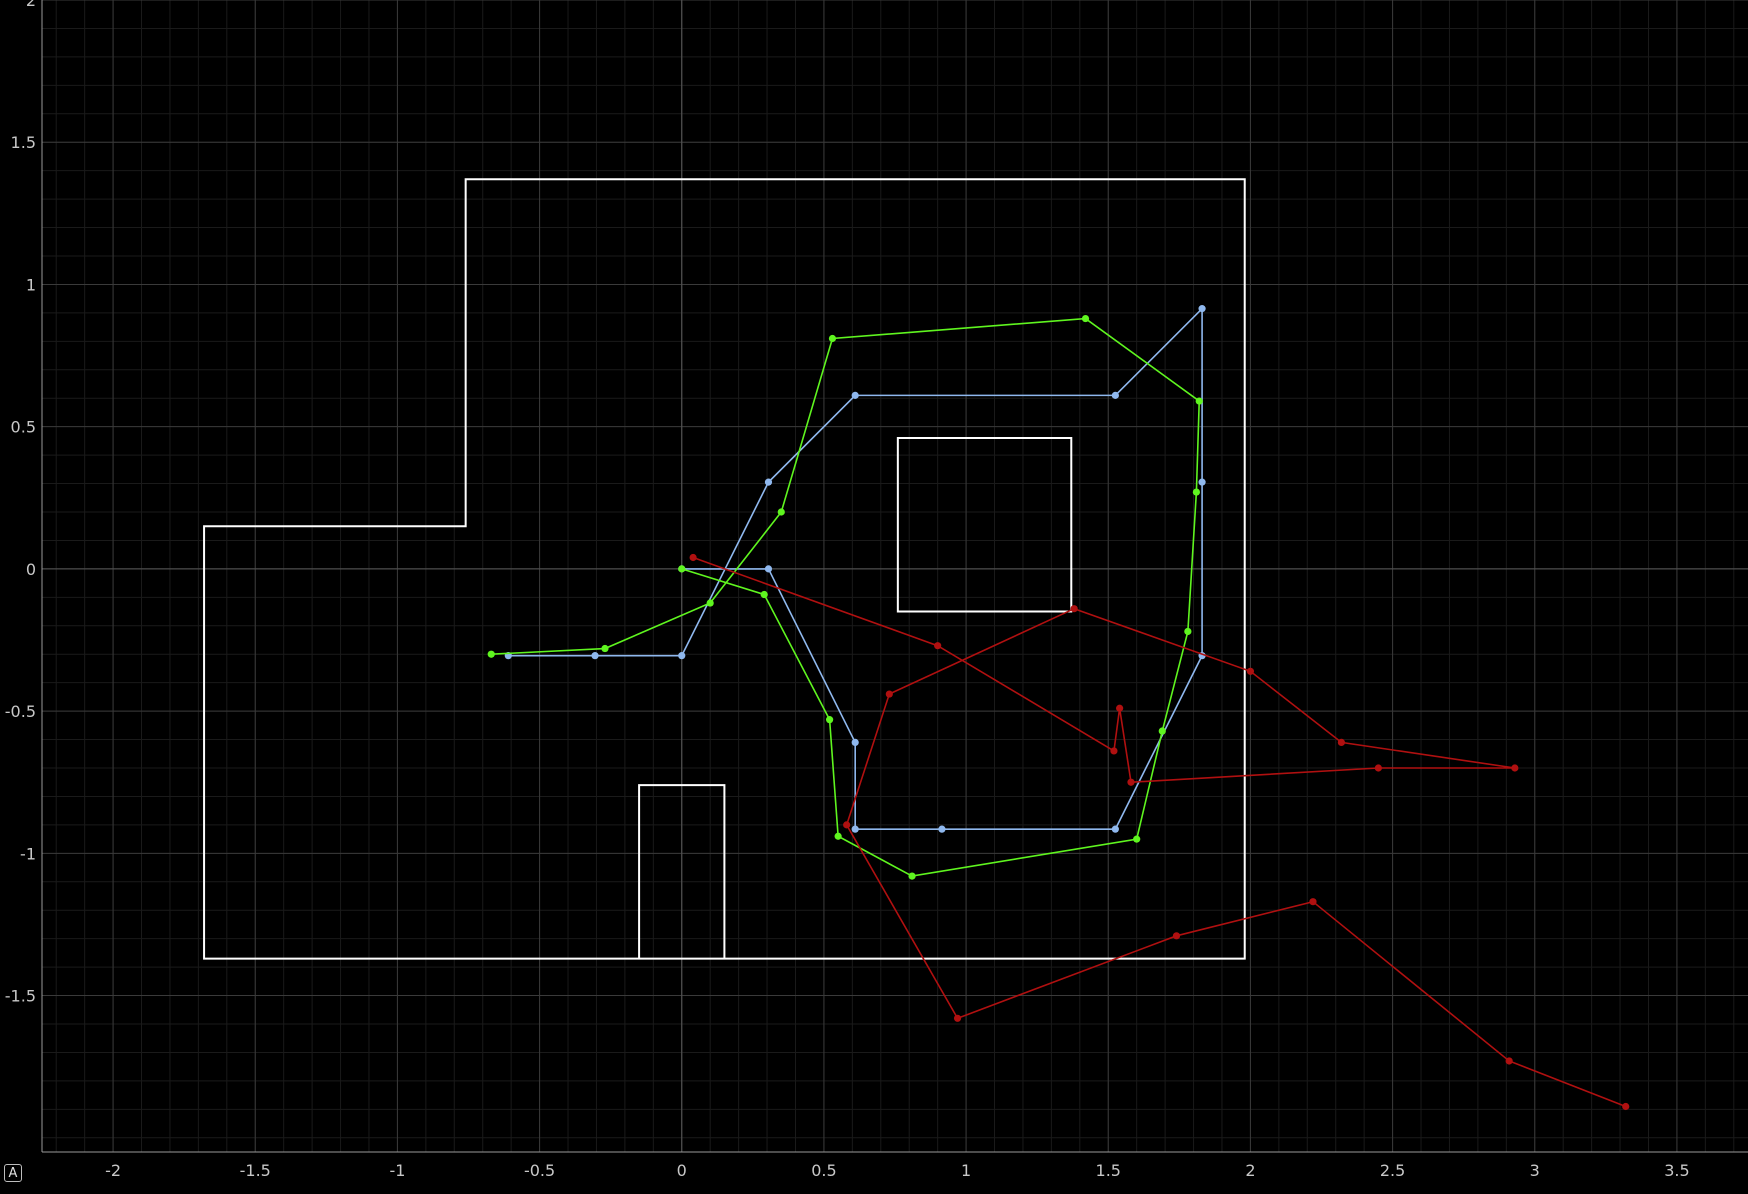 The image size is (1748, 1194). What do you see at coordinates (255, 1170) in the screenshot?
I see `x-tick-label: -1.5` at bounding box center [255, 1170].